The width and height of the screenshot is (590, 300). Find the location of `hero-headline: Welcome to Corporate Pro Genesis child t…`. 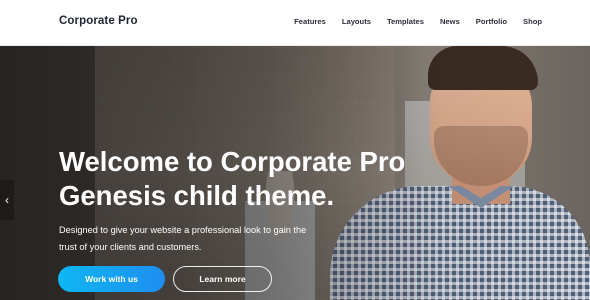

hero-headline: Welcome to Corporate Pro Genesis child t… is located at coordinates (249, 179).